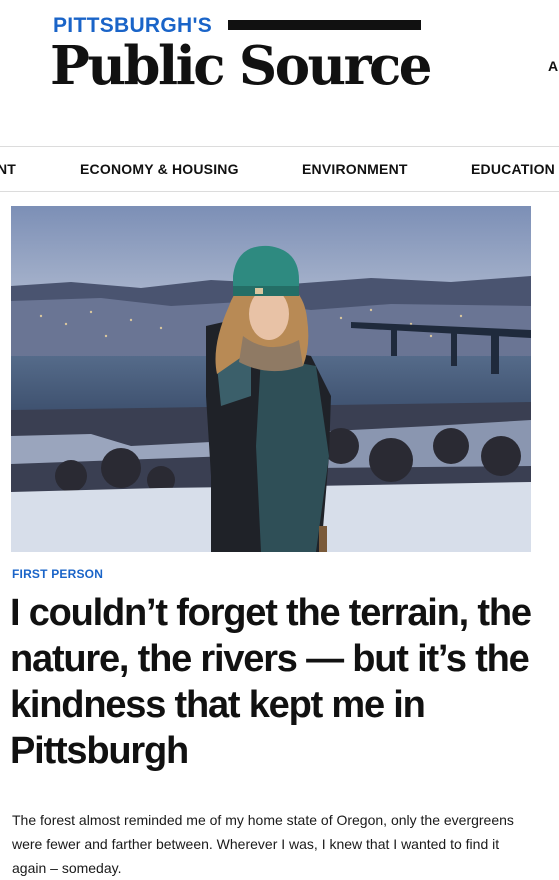  What do you see at coordinates (324, 25) in the screenshot?
I see `logo-bar` at bounding box center [324, 25].